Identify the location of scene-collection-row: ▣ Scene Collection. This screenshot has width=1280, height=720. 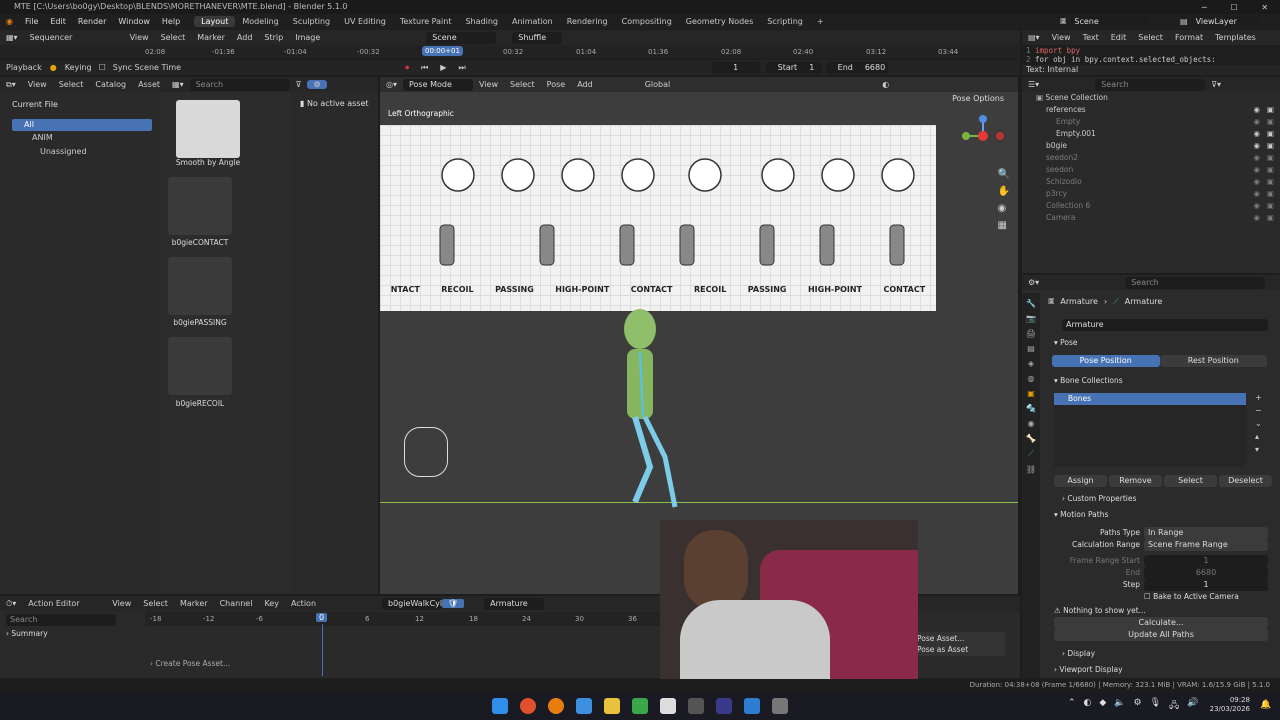
(1151, 98).